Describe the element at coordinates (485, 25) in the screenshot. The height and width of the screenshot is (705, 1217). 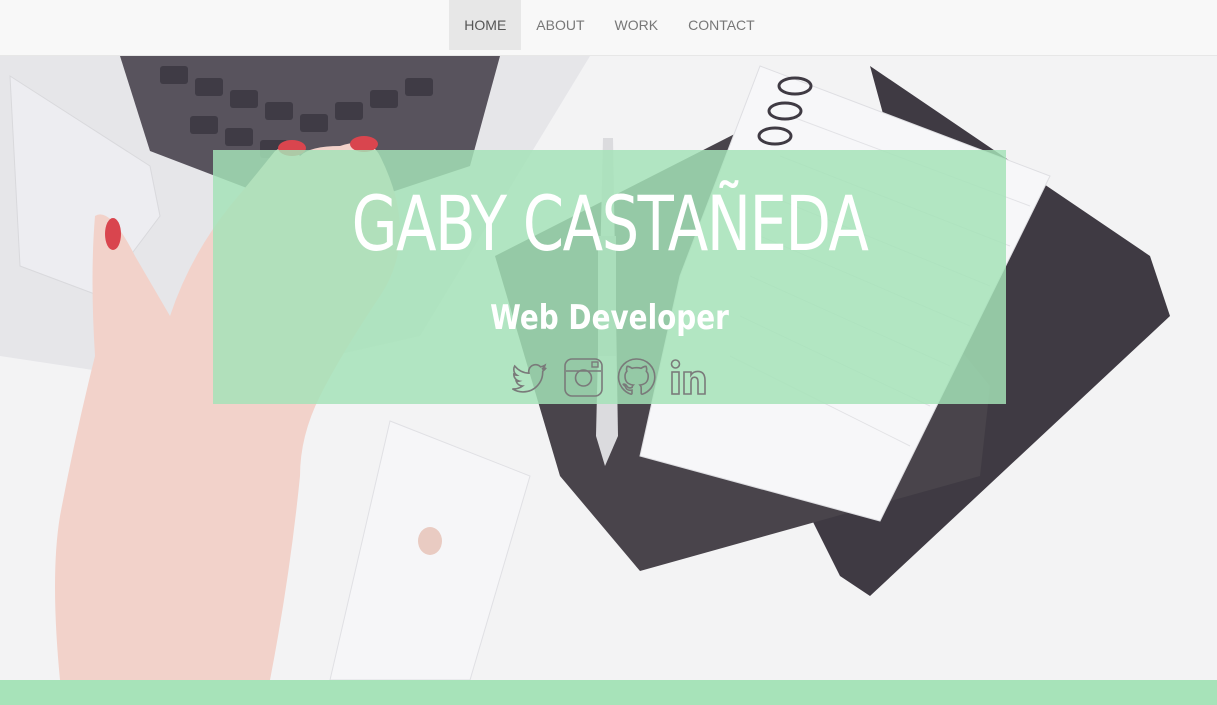
I see `nav-item-home: HOME` at that location.